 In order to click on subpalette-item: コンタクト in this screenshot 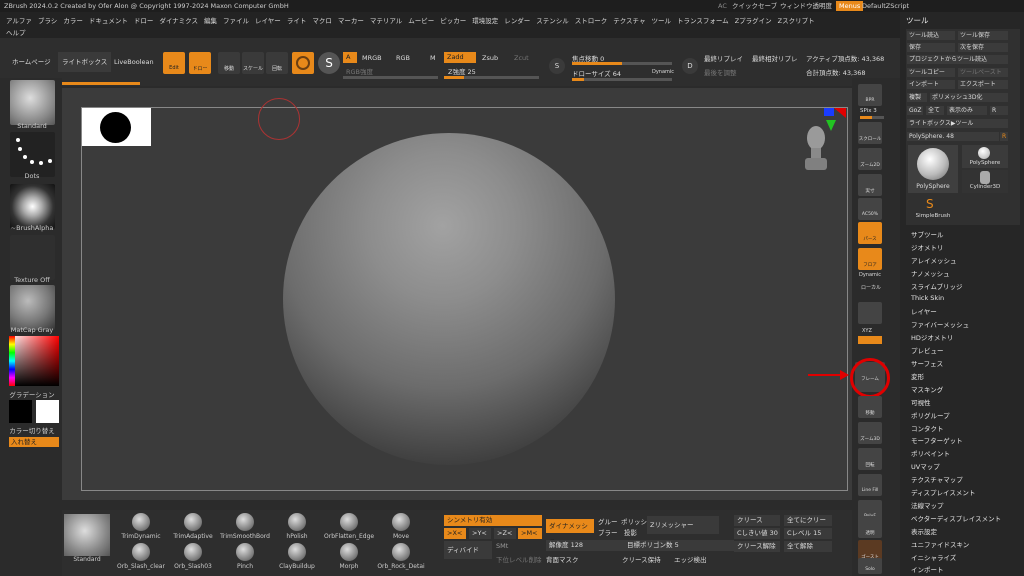, I will do `click(927, 428)`.